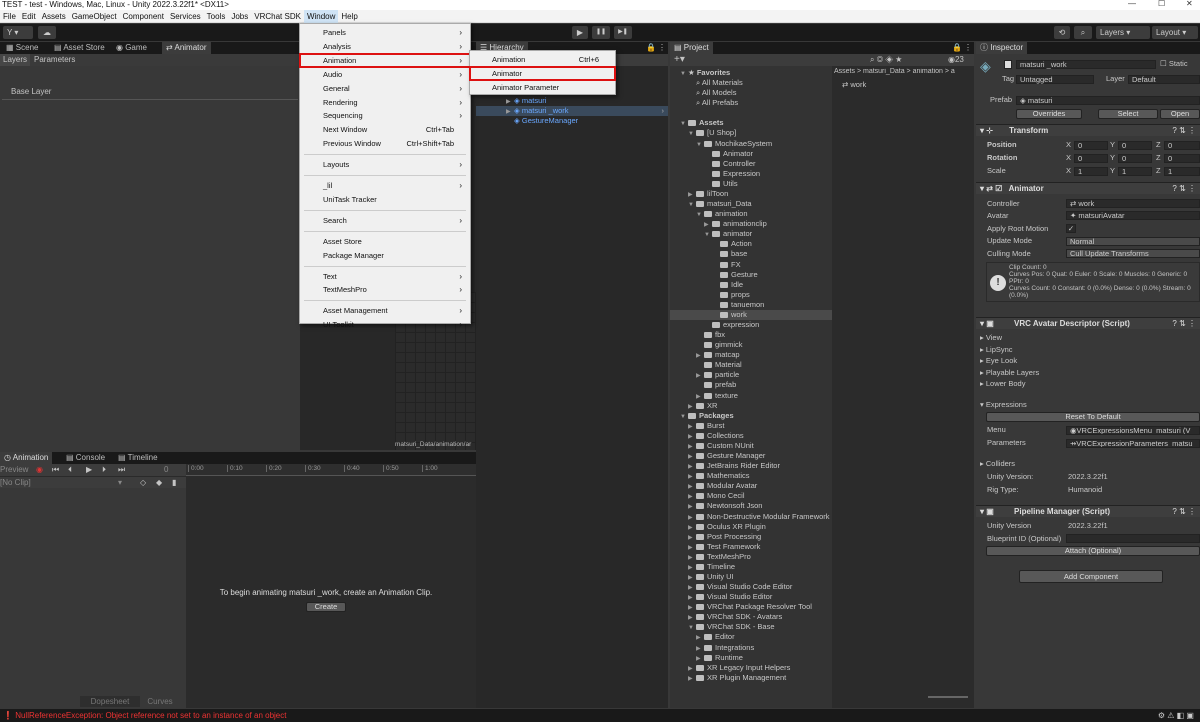 Image resolution: width=1200 pixels, height=722 pixels. I want to click on project-tree-item: ⌕ All Materials, so click(751, 83).